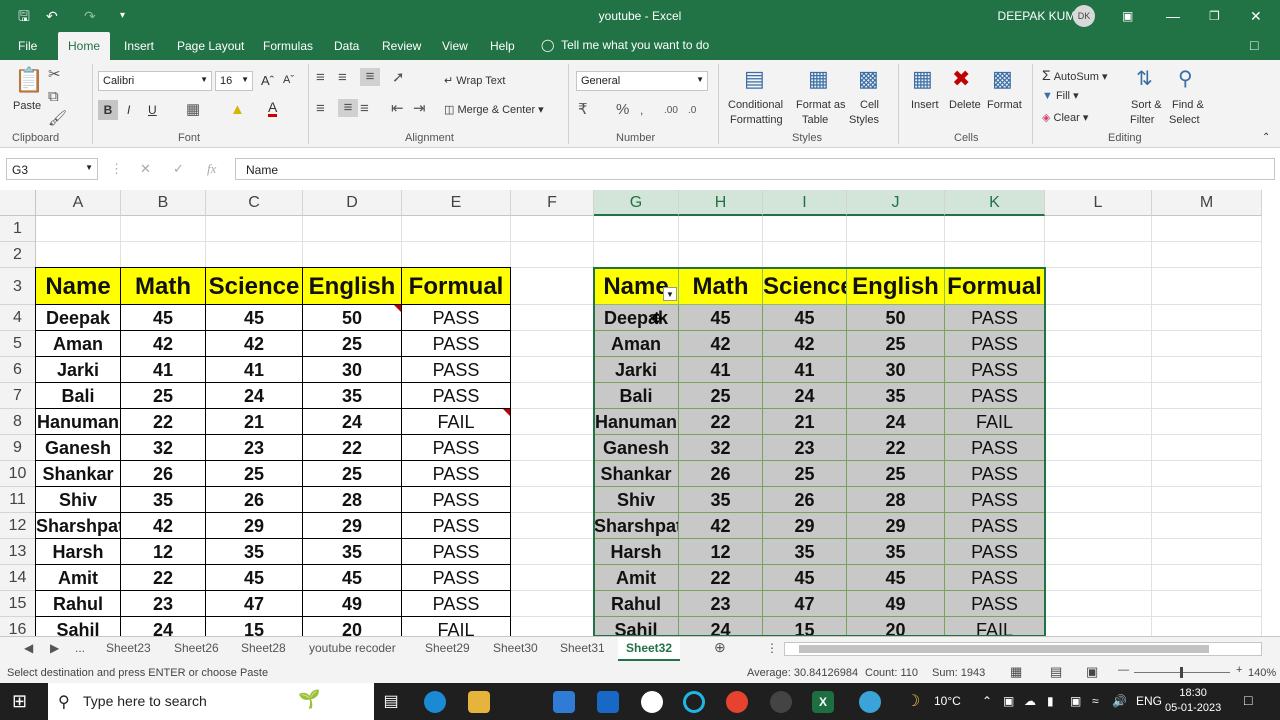  What do you see at coordinates (1248, 700) in the screenshot?
I see `notifications-icon: □` at bounding box center [1248, 700].